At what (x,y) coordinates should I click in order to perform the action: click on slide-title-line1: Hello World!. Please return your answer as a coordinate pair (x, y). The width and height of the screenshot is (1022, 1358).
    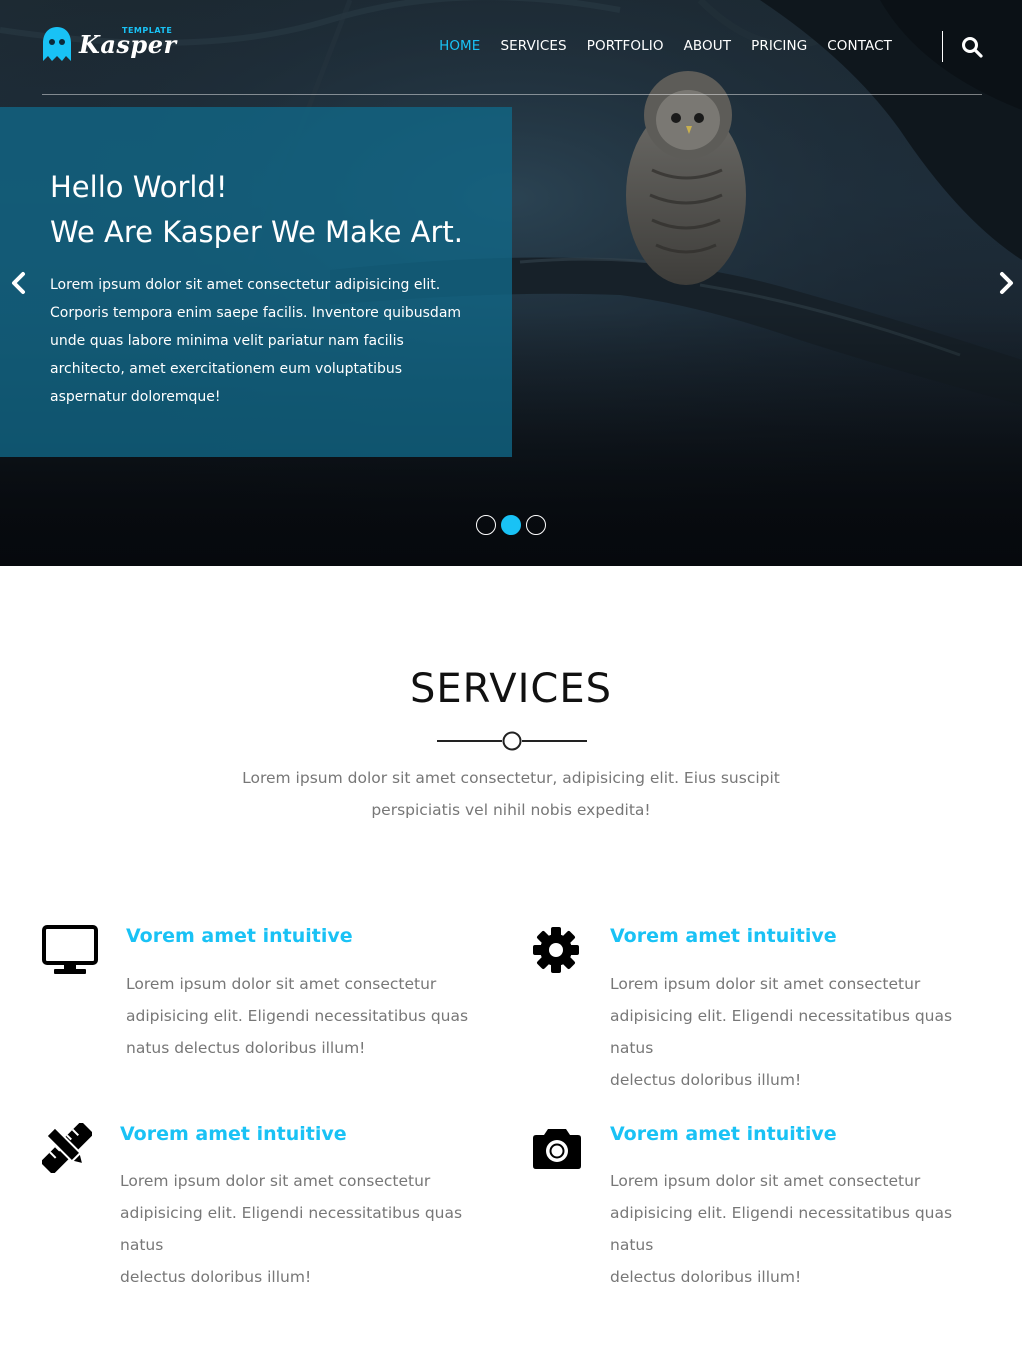
    Looking at the image, I should click on (139, 187).